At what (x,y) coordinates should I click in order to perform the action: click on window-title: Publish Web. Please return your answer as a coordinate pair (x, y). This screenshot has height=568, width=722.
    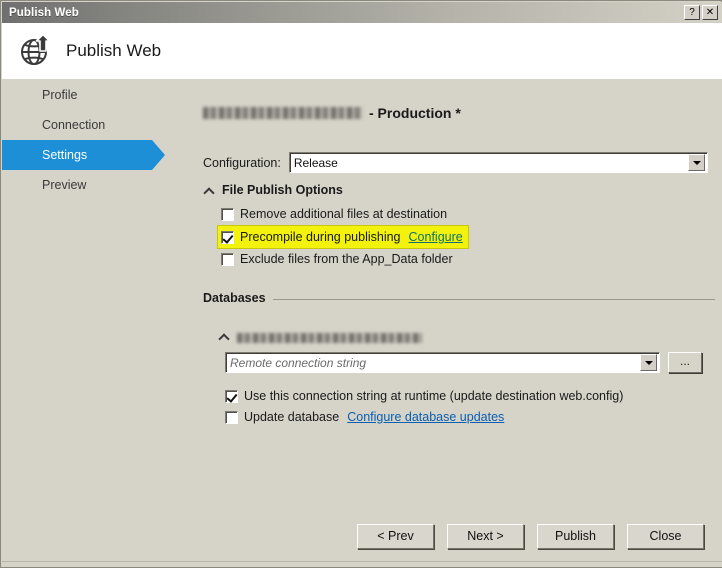
    Looking at the image, I should click on (44, 12).